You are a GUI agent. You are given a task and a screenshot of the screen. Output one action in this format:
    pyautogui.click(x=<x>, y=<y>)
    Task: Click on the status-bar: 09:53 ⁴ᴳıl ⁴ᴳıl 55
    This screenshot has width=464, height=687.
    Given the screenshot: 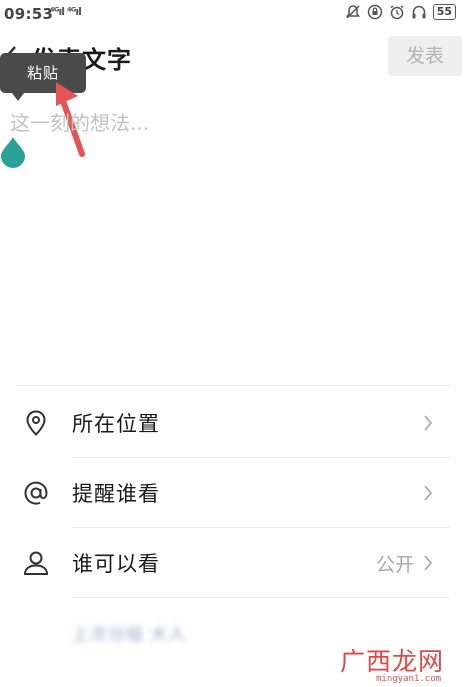 What is the action you would take?
    pyautogui.click(x=232, y=15)
    